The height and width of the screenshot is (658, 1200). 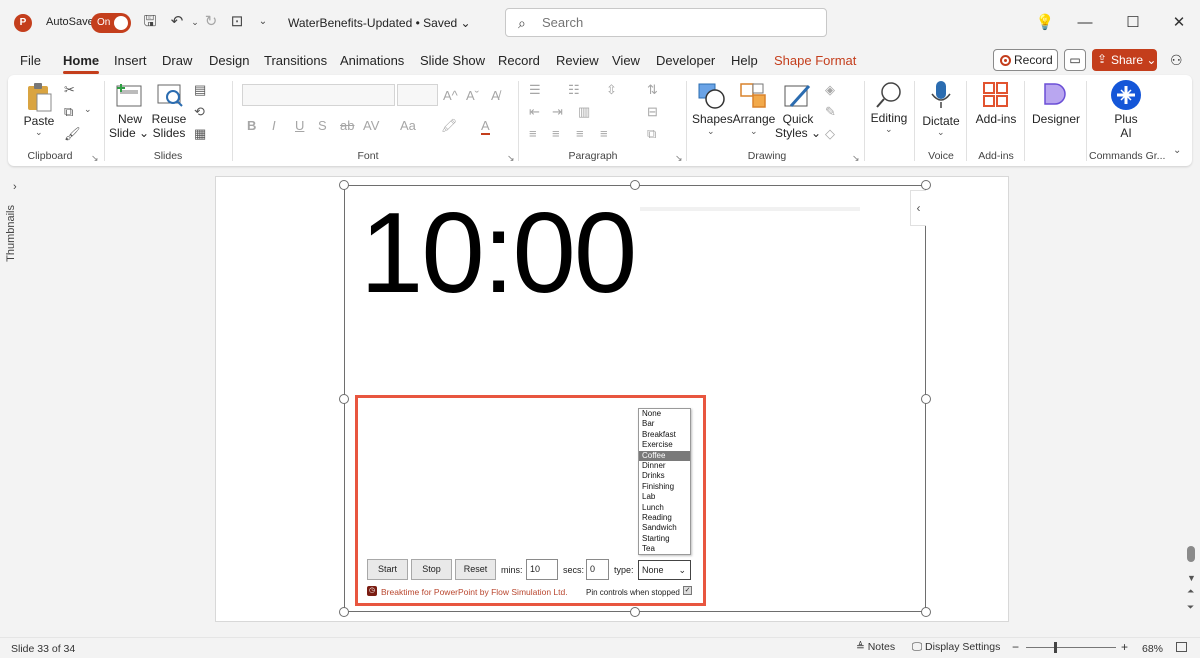 I want to click on tab-shape-format: Shape Format, so click(x=815, y=60).